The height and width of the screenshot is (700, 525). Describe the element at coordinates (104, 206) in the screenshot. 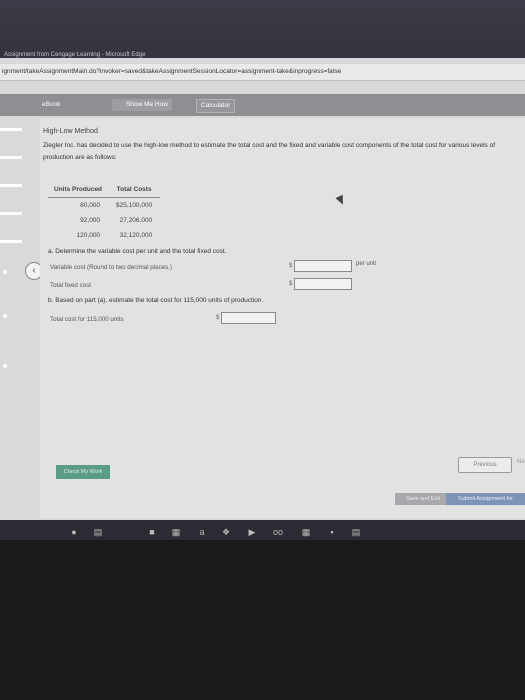

I see `table-row: 80,000 $25,100,000` at that location.